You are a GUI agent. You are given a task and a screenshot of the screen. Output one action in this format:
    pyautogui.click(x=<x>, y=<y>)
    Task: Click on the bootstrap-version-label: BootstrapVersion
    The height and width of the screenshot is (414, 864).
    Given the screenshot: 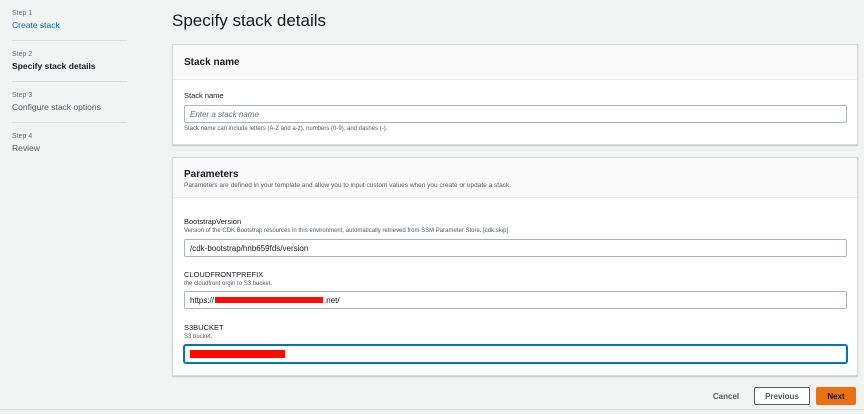 What is the action you would take?
    pyautogui.click(x=213, y=221)
    